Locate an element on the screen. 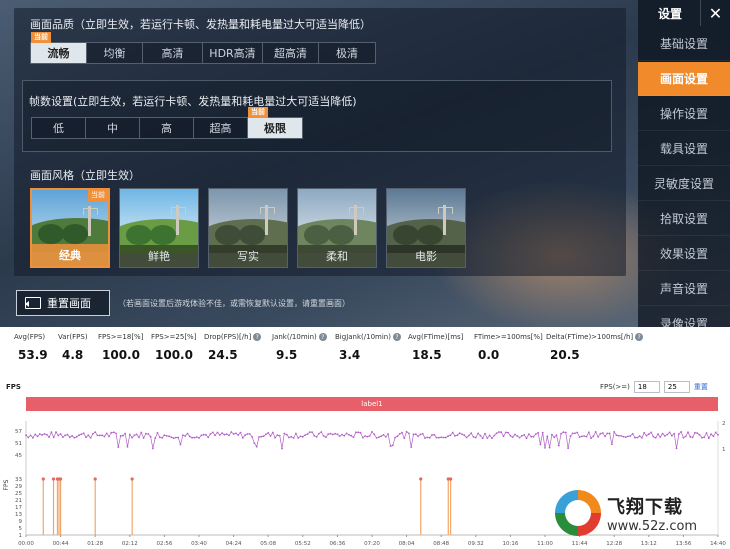 The image size is (730, 549). quality-option: HDR高清 is located at coordinates (233, 53).